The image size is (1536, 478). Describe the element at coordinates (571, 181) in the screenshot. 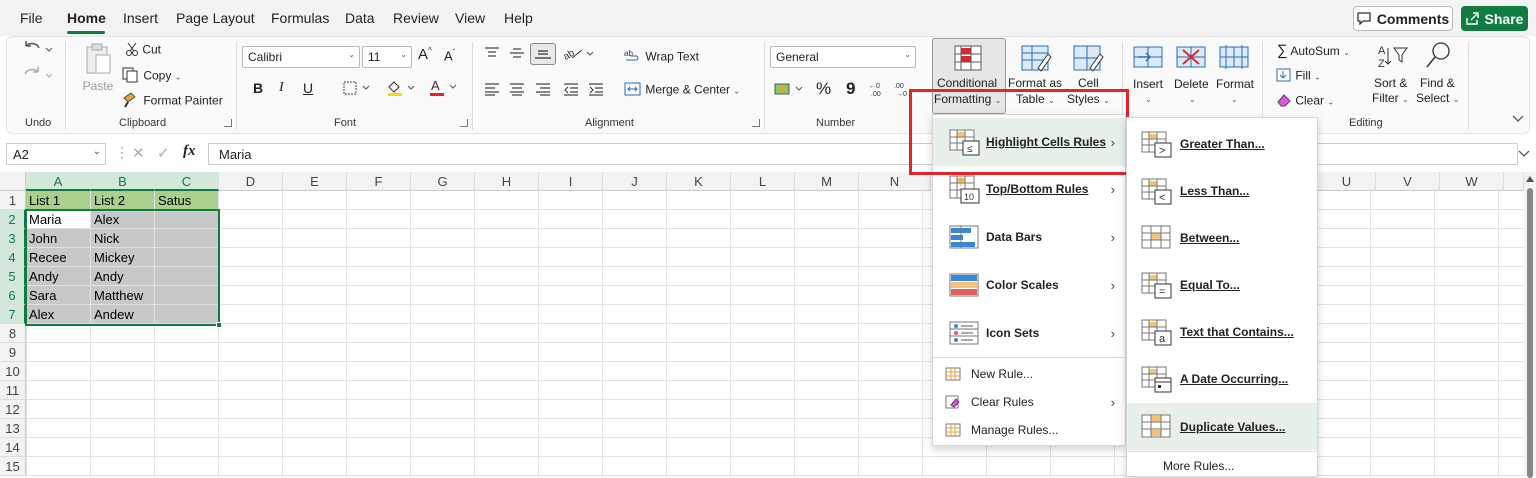

I see `column-header-i: I` at that location.